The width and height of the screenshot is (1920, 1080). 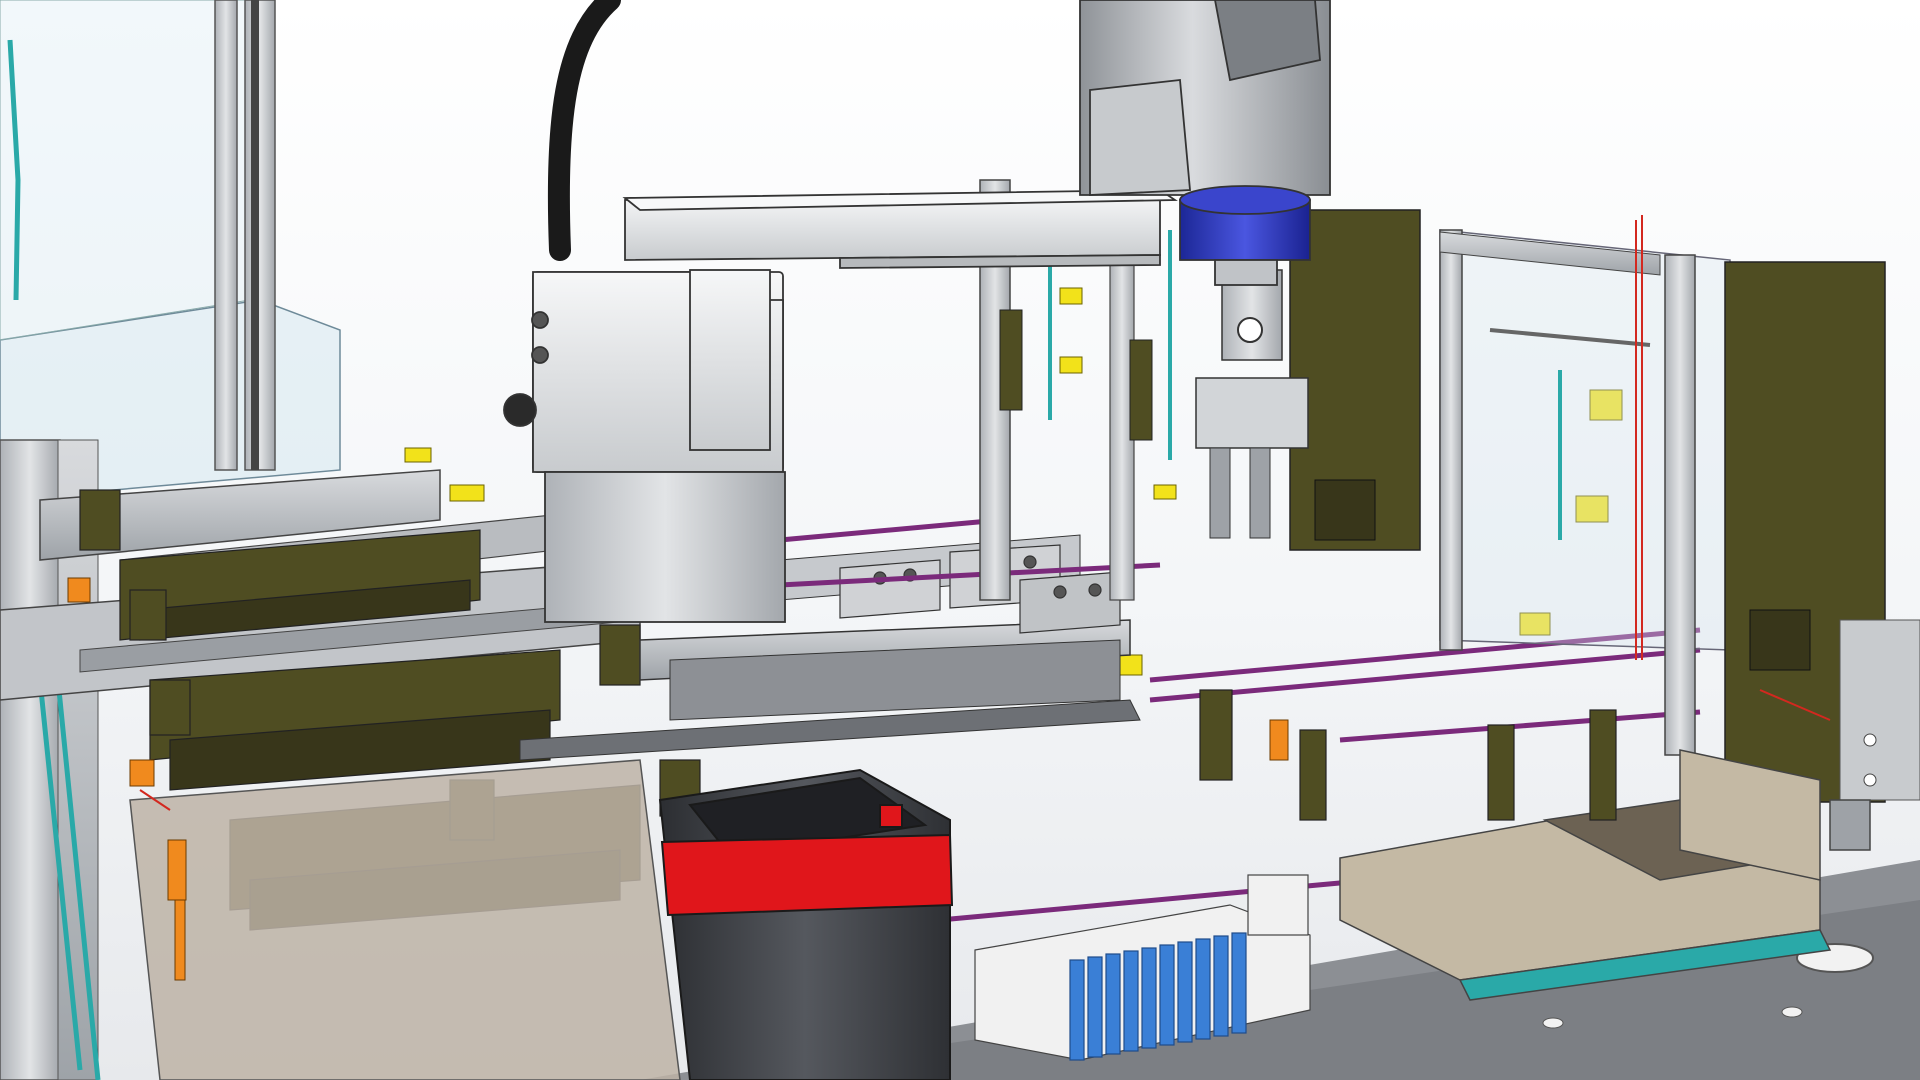 What do you see at coordinates (1679, 516) in the screenshot?
I see `frame-right` at bounding box center [1679, 516].